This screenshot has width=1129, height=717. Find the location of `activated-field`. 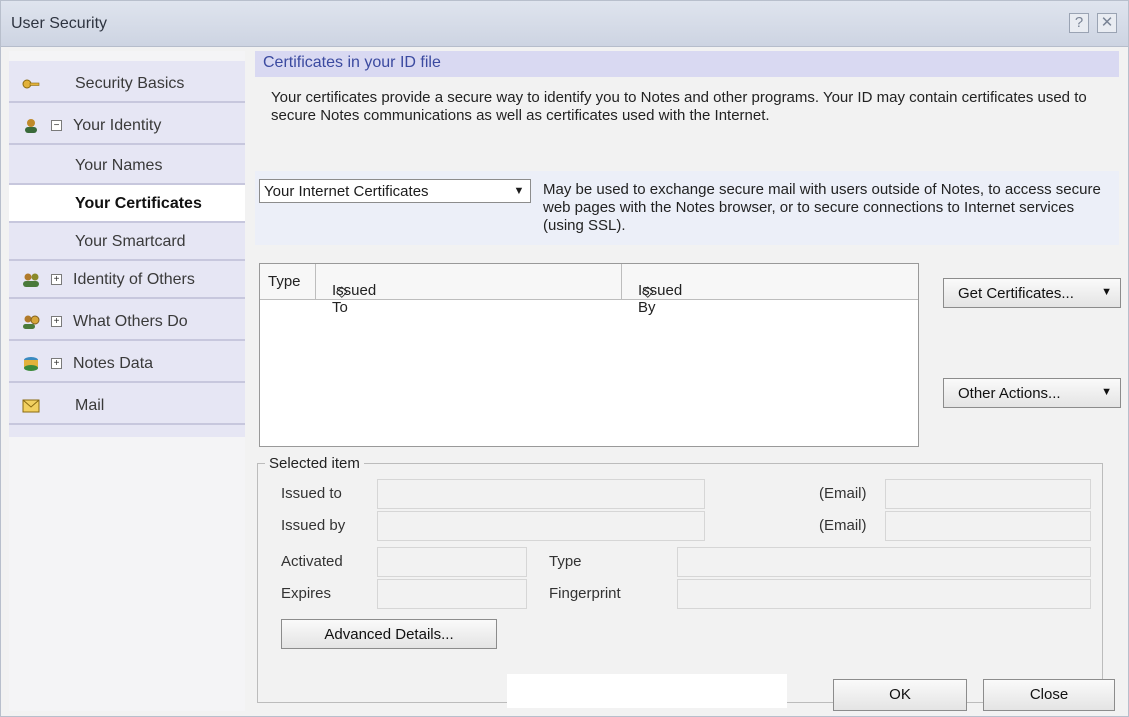

activated-field is located at coordinates (452, 562).